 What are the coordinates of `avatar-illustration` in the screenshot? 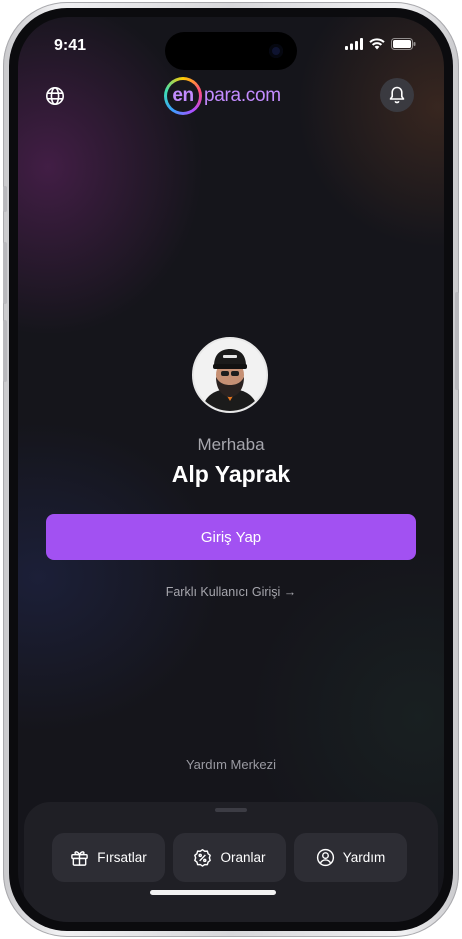 It's located at (230, 375).